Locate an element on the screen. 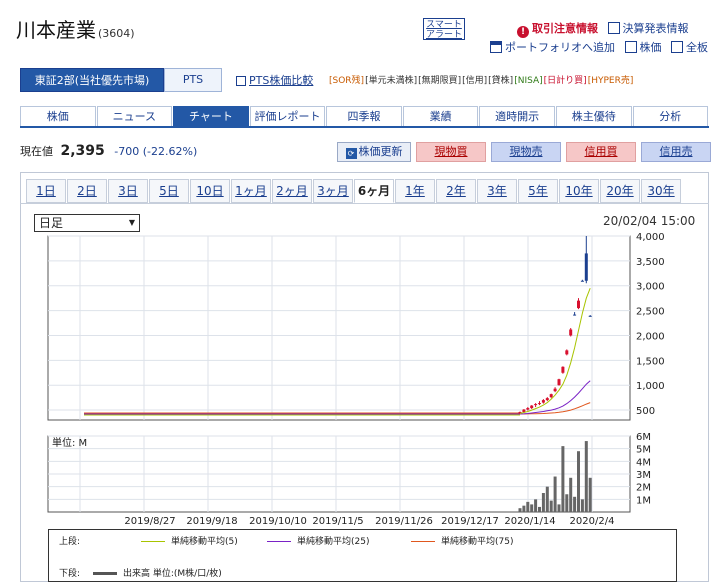  x-tick-label: 2019/11/26 is located at coordinates (404, 521).